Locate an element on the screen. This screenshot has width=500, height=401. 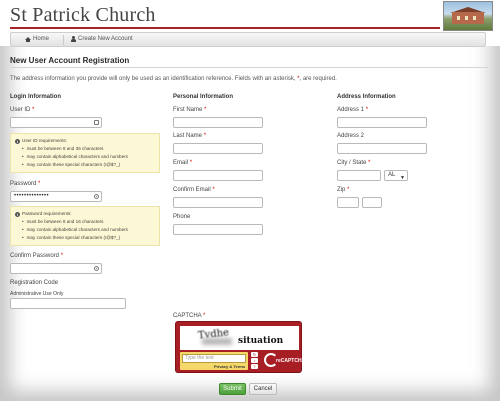
title-divider is located at coordinates (249, 67).